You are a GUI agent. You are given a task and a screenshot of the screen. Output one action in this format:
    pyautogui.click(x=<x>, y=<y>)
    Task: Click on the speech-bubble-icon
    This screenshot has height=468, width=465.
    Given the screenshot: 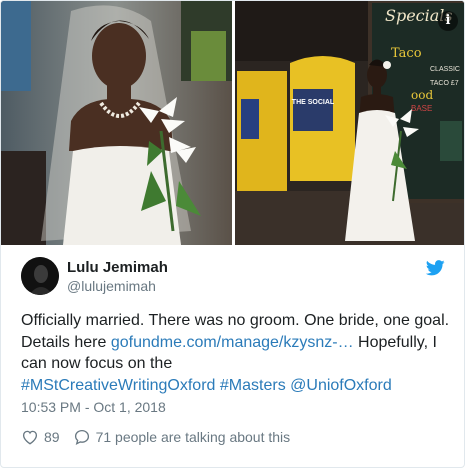 What is the action you would take?
    pyautogui.click(x=82, y=437)
    